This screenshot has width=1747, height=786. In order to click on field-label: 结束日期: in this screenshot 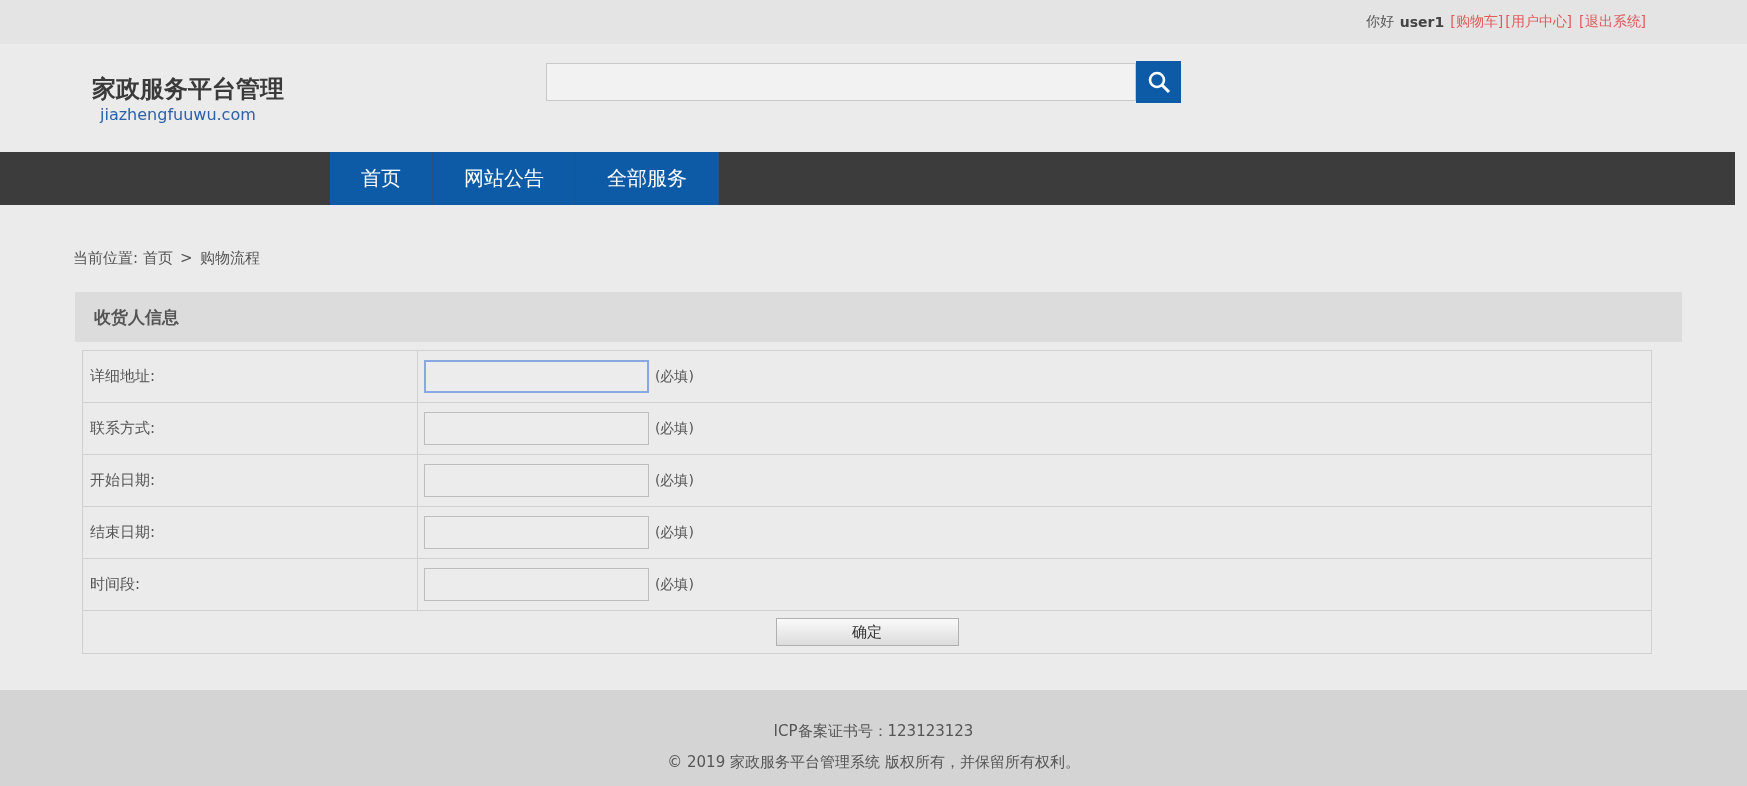, I will do `click(250, 532)`.